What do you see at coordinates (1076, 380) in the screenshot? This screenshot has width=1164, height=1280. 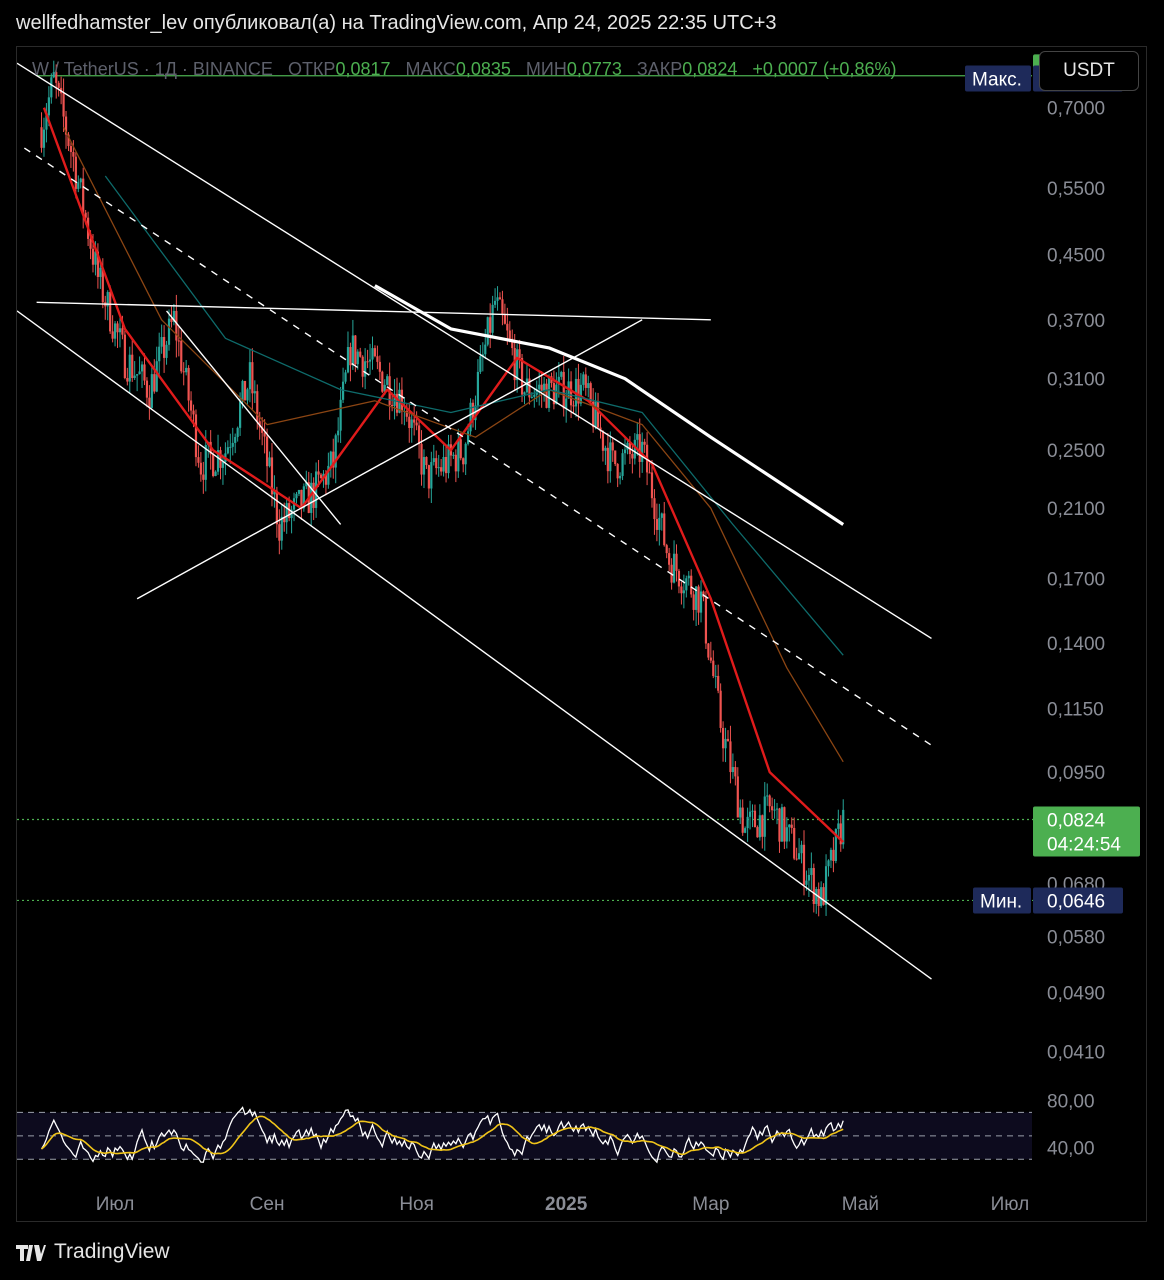 I see `price-tick-label: 0,3100` at bounding box center [1076, 380].